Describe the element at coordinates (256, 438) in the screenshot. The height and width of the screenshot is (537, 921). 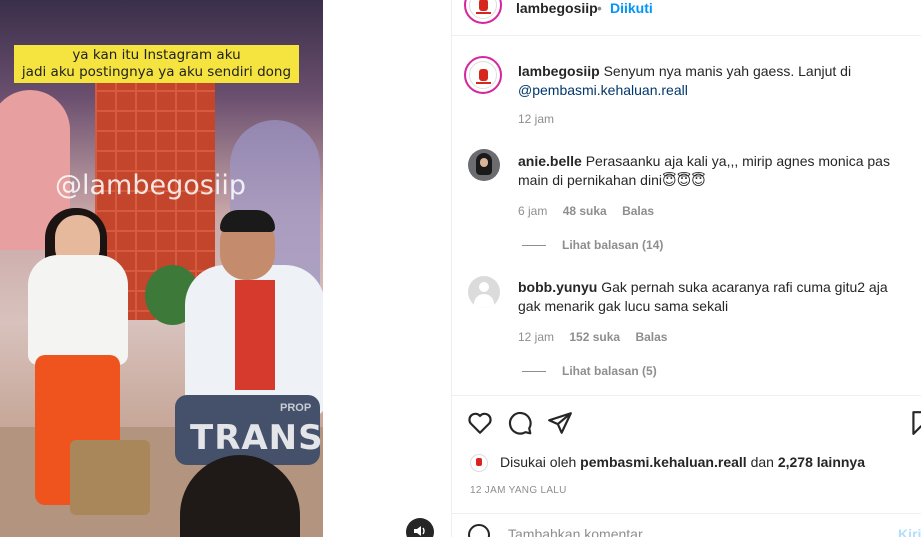
I see `channel-logo: TRANS` at that location.